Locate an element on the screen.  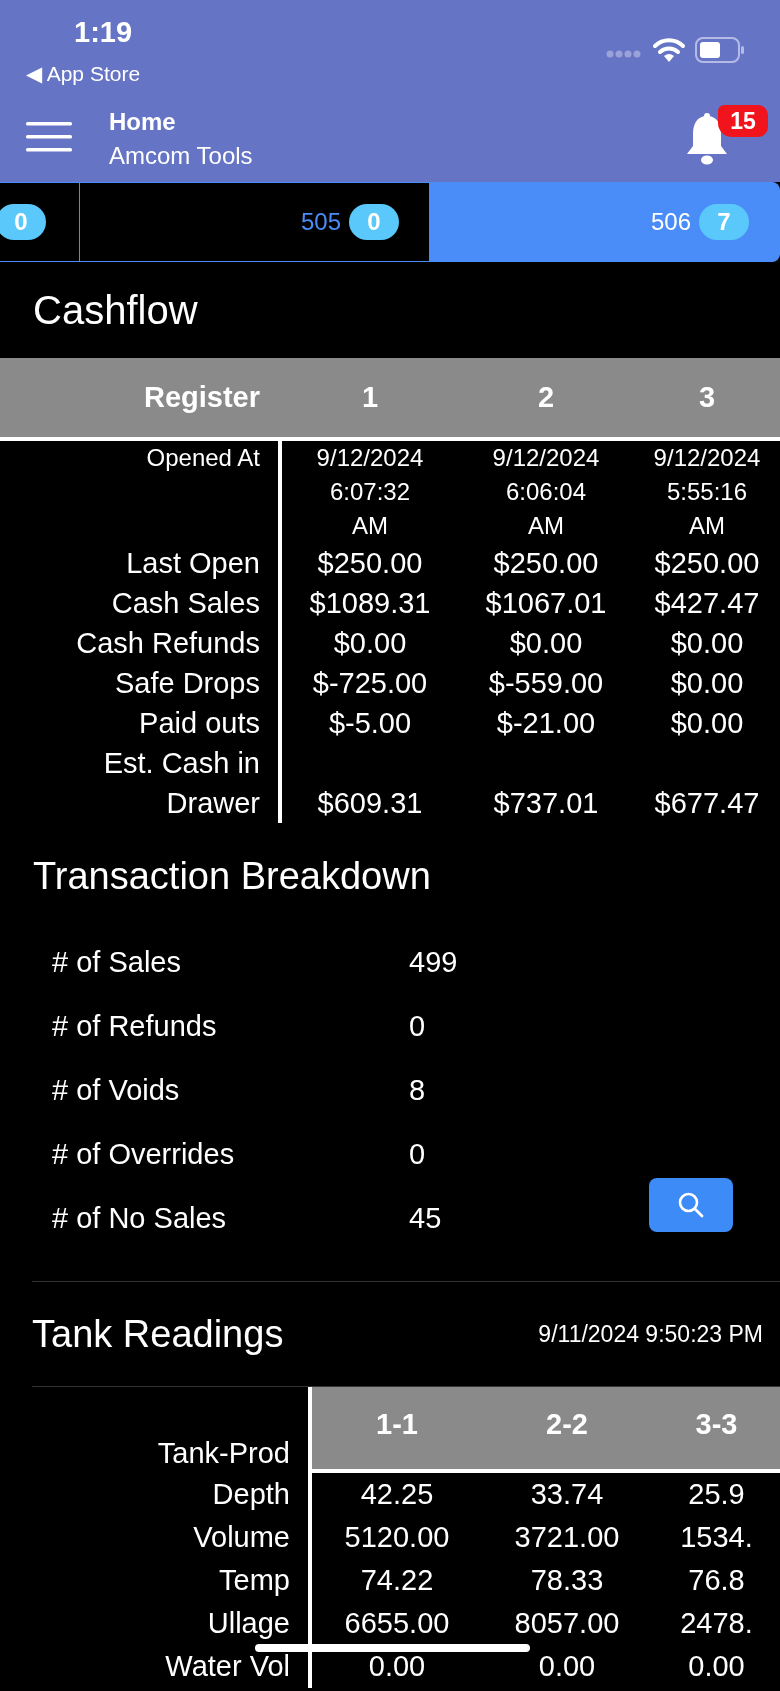
column-header: 2 is located at coordinates (546, 399).